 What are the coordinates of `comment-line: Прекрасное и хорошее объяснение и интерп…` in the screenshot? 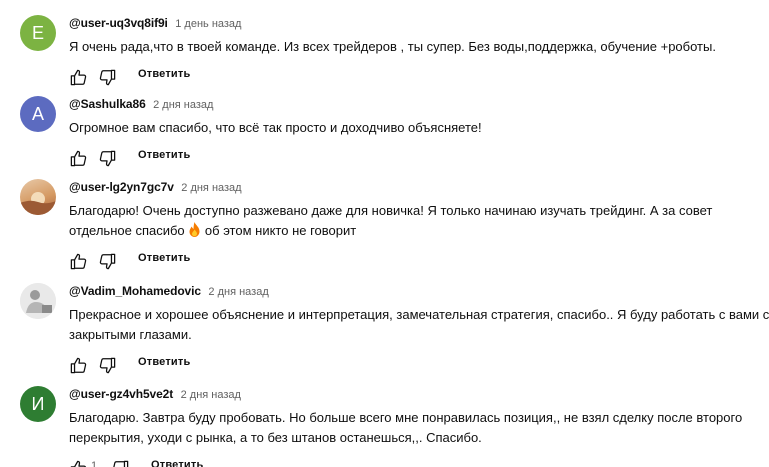 It's located at (419, 314).